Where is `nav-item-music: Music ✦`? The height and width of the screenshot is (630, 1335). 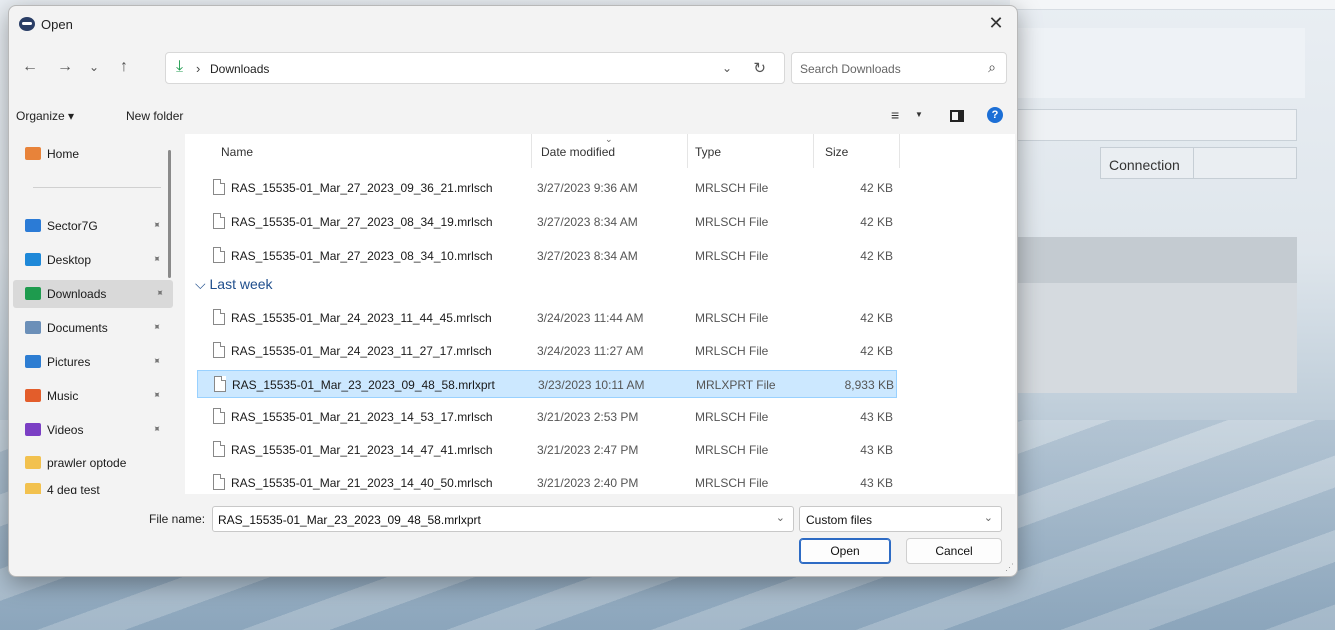 nav-item-music: Music ✦ is located at coordinates (97, 396).